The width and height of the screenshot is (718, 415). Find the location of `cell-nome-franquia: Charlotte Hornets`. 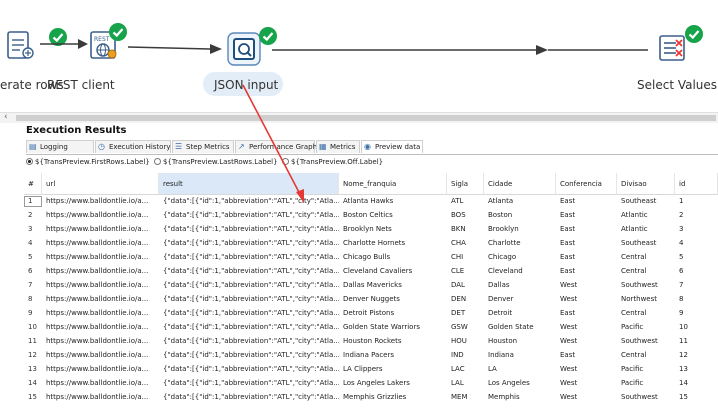

cell-nome-franquia: Charlotte Hornets is located at coordinates (393, 243).